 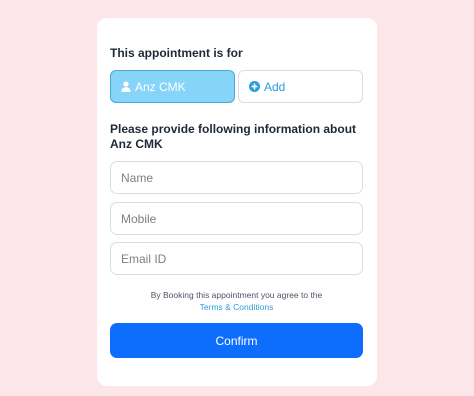 I want to click on plus-circle-icon, so click(x=254, y=86).